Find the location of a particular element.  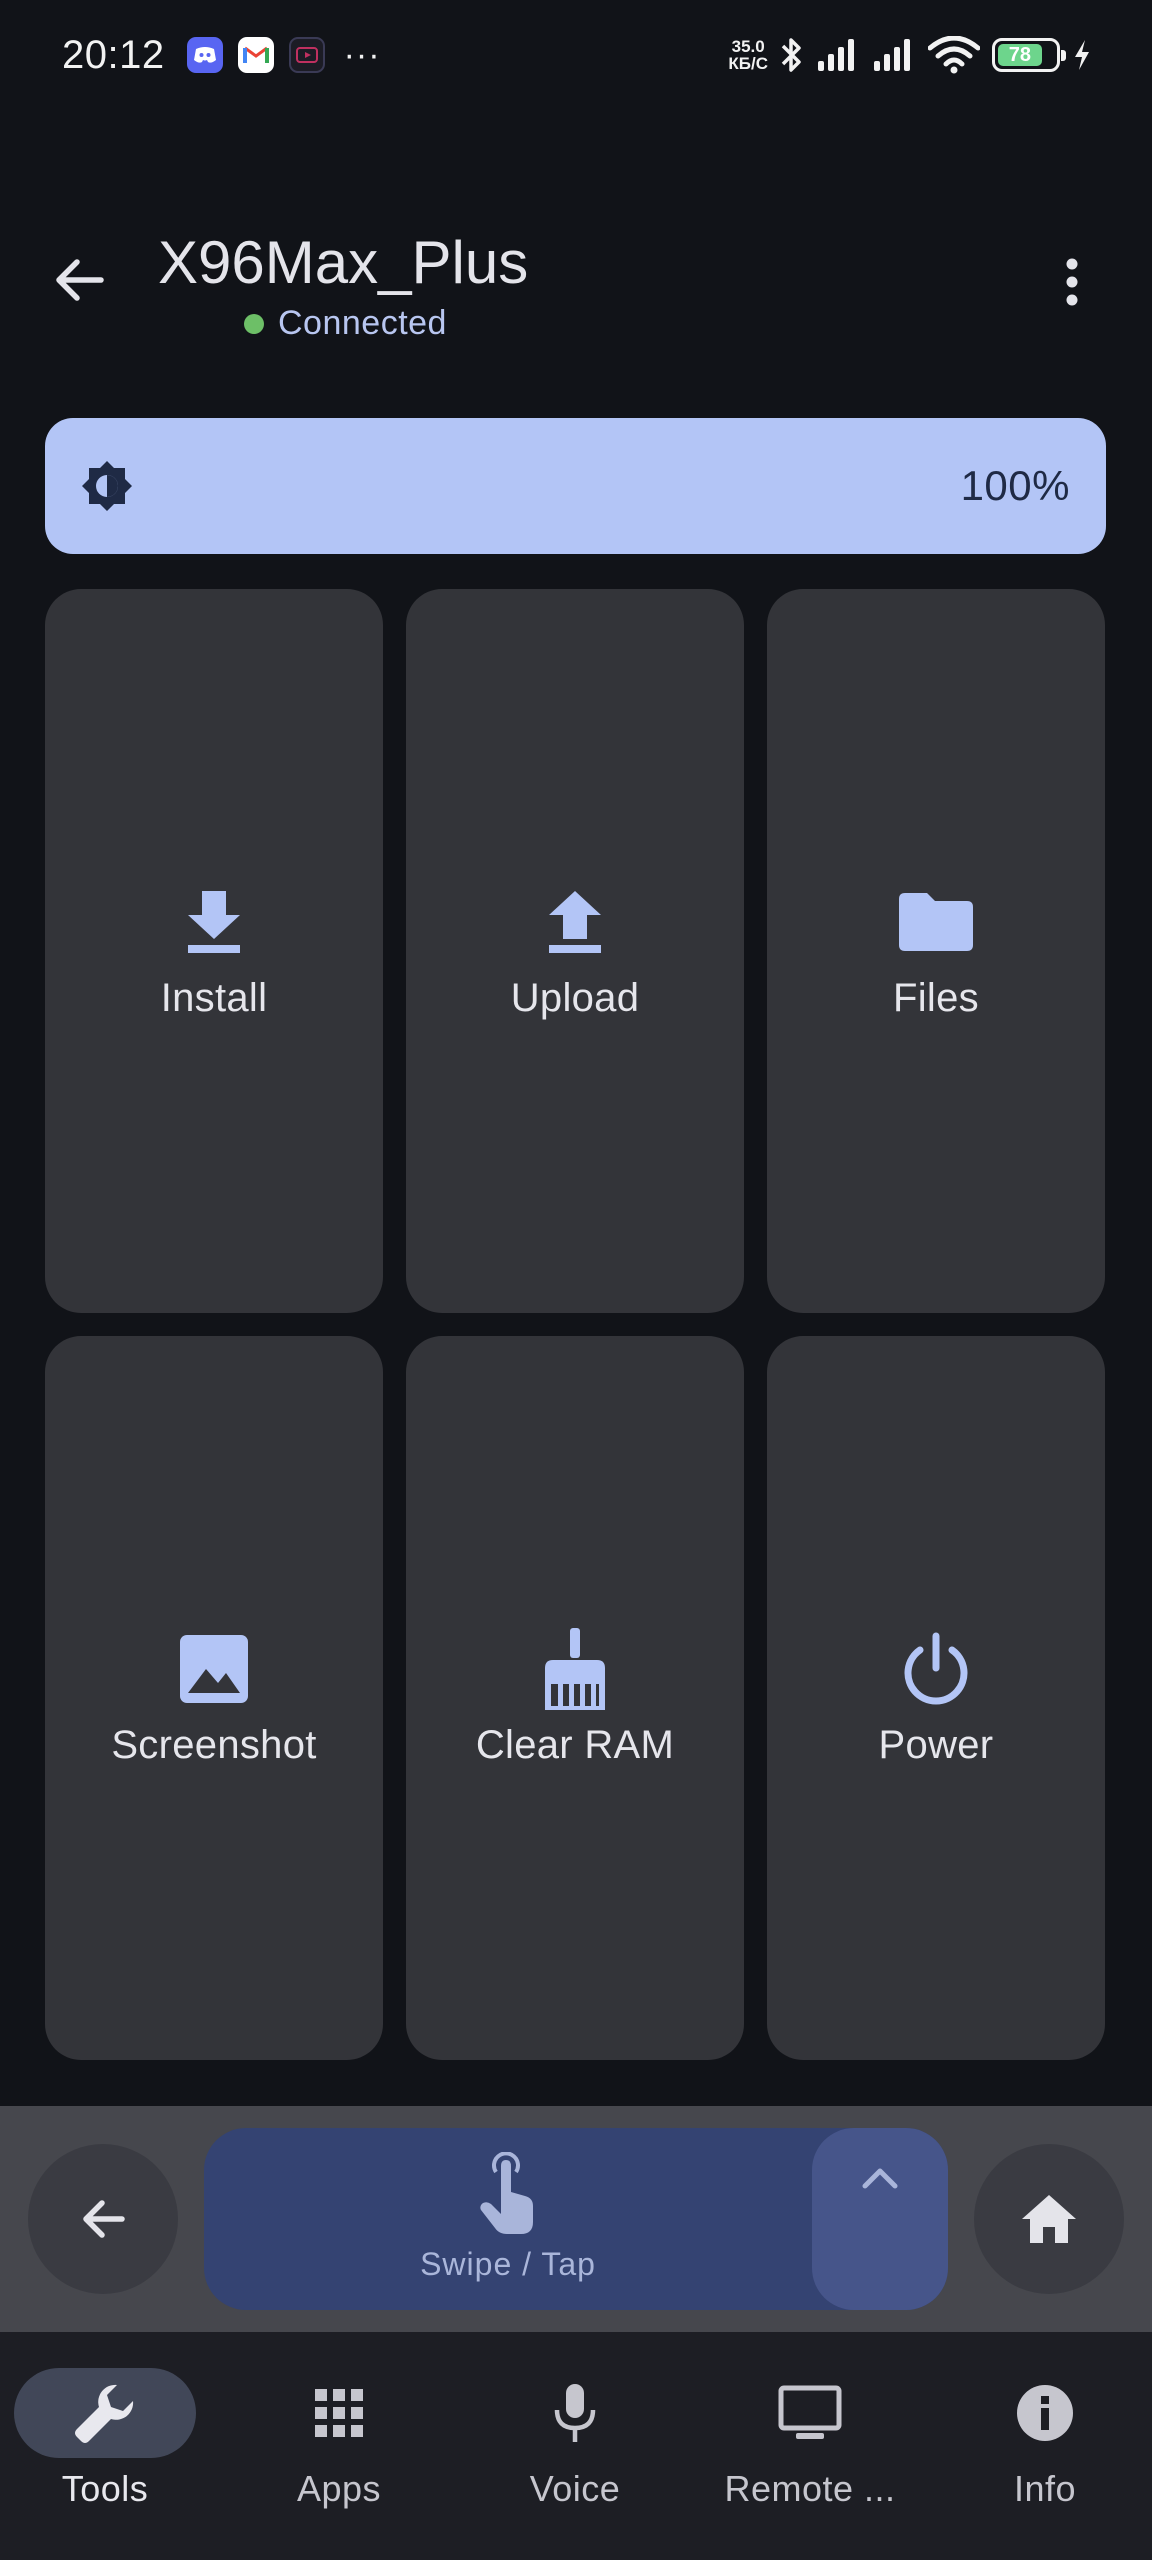

tv-icon is located at coordinates (810, 2412).